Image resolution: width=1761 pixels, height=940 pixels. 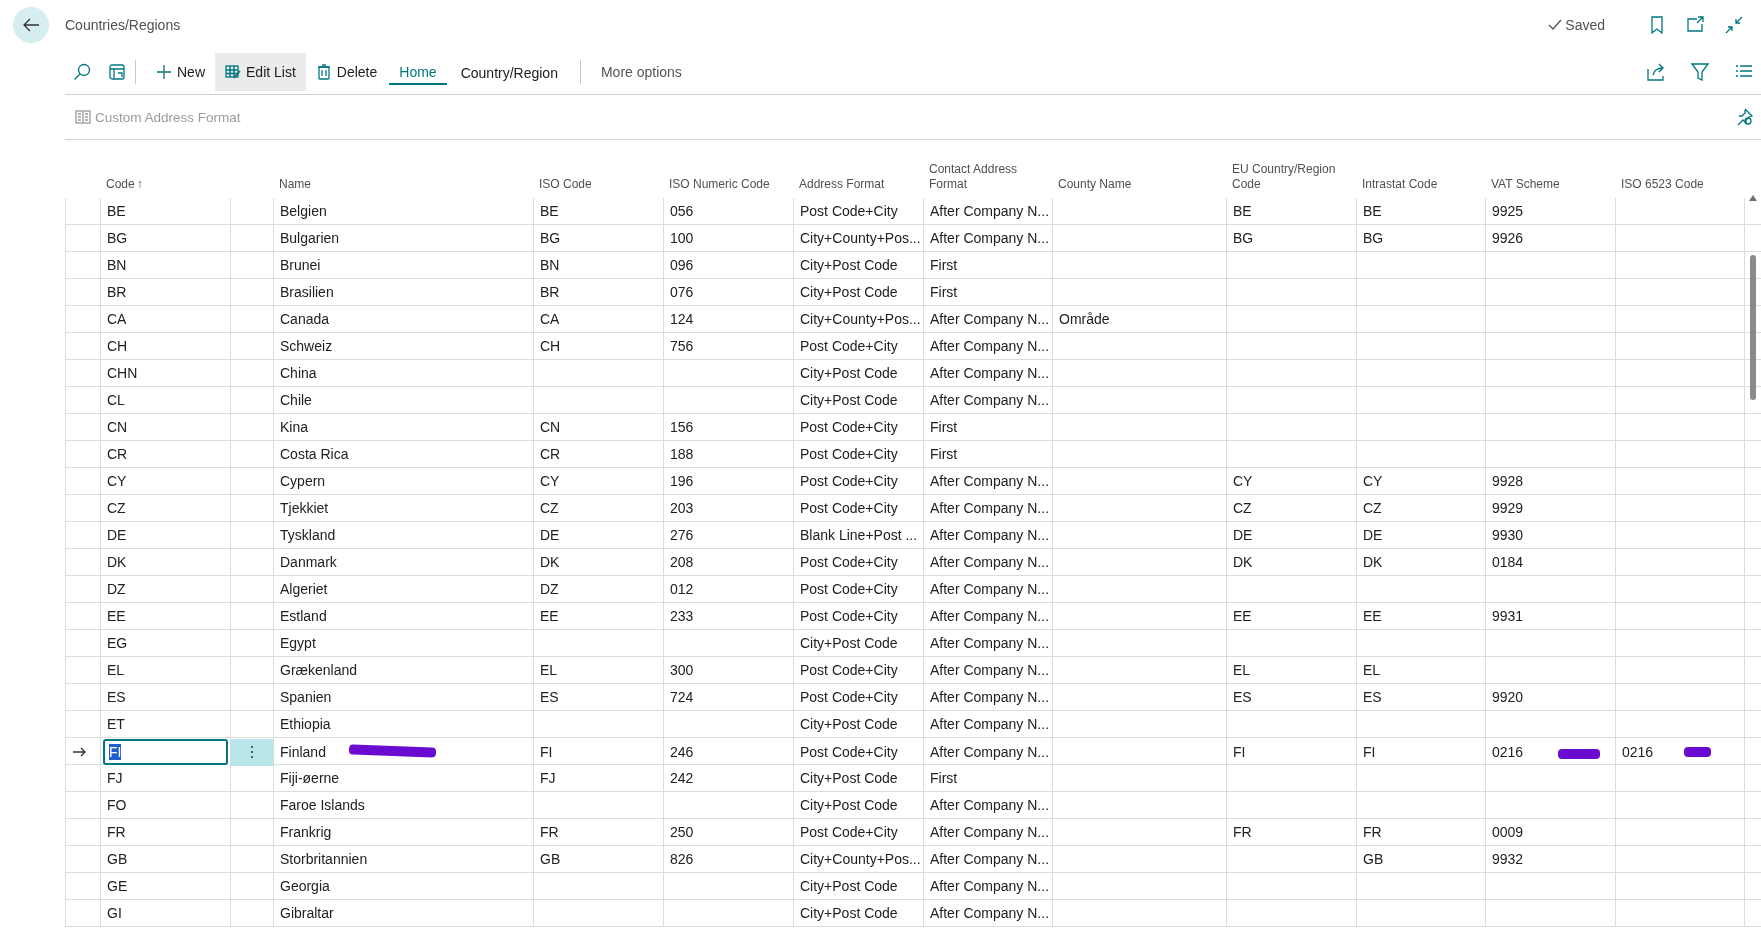 I want to click on column-header: Address Format, so click(x=842, y=184).